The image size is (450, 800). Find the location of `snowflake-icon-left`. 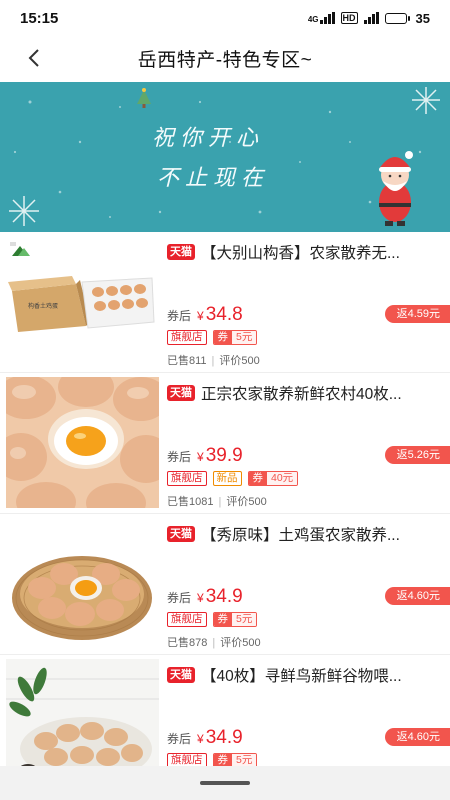

snowflake-icon-left is located at coordinates (24, 211).